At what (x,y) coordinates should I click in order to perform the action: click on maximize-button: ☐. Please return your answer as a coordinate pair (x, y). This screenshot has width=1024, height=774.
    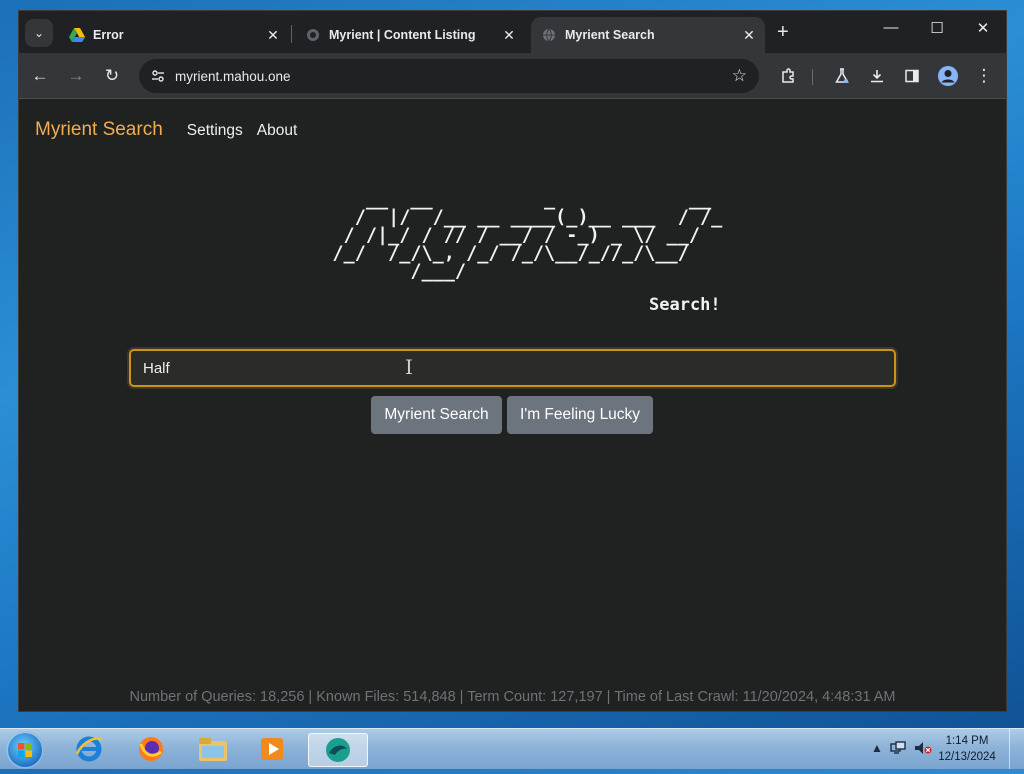
    Looking at the image, I should click on (937, 28).